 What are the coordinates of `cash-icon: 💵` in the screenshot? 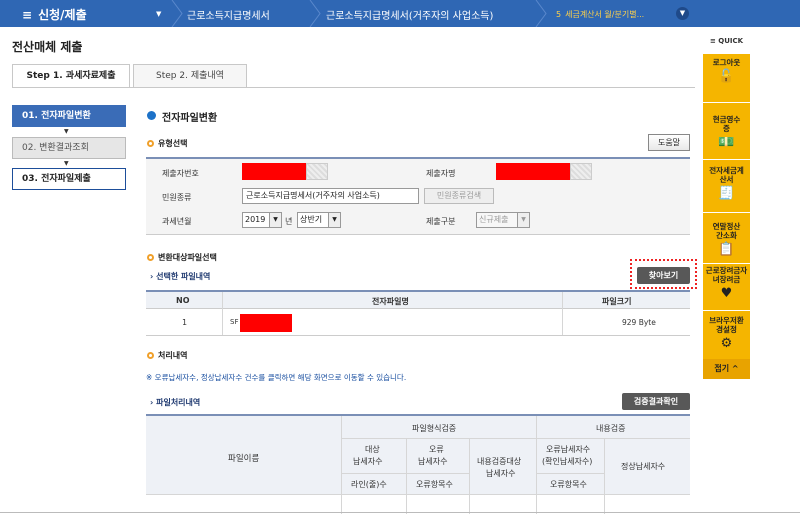 It's located at (726, 142).